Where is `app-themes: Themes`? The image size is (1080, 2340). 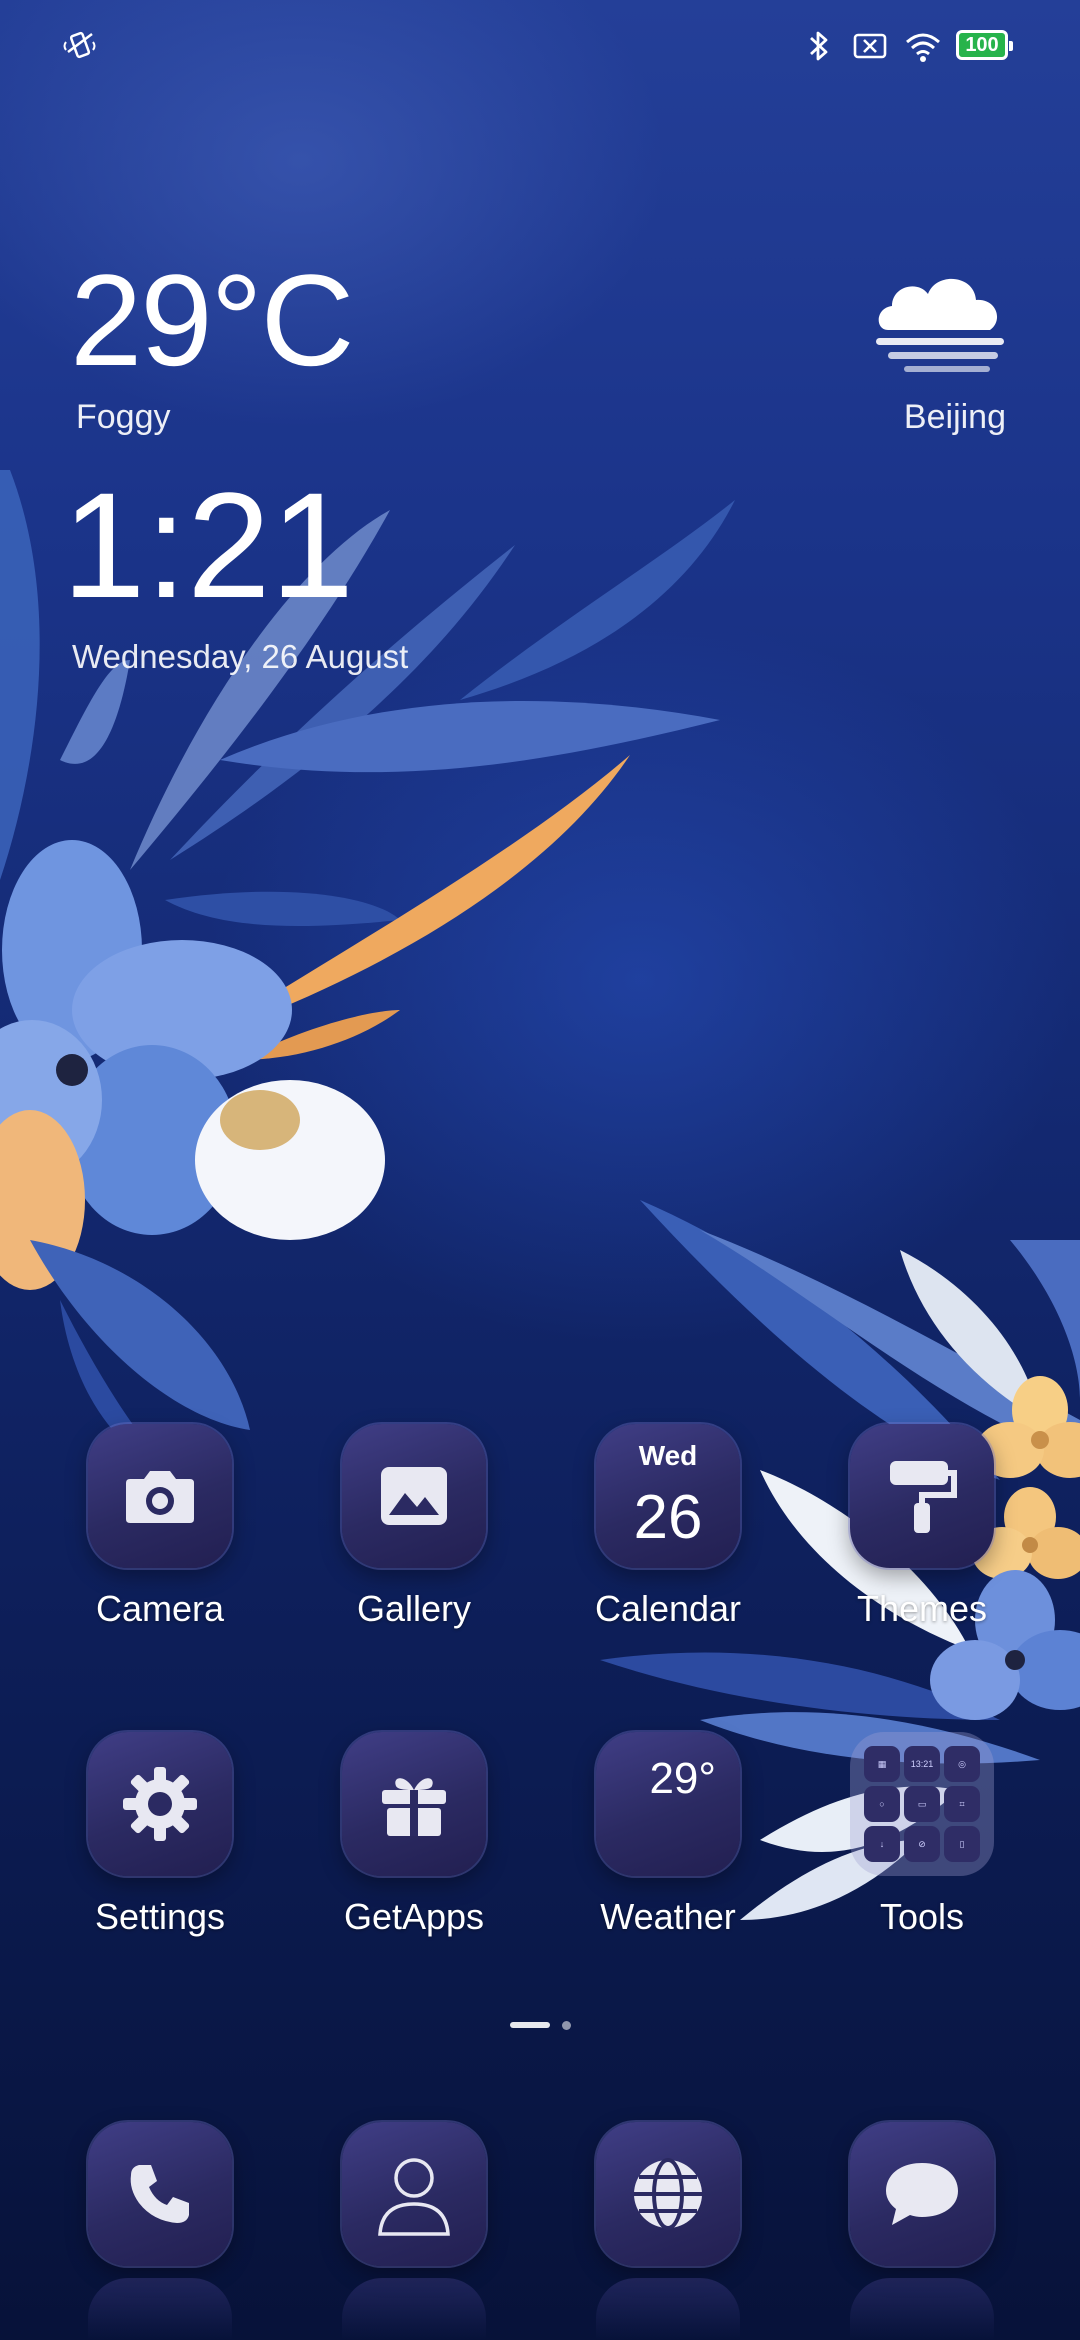
app-themes: Themes is located at coordinates (922, 1527).